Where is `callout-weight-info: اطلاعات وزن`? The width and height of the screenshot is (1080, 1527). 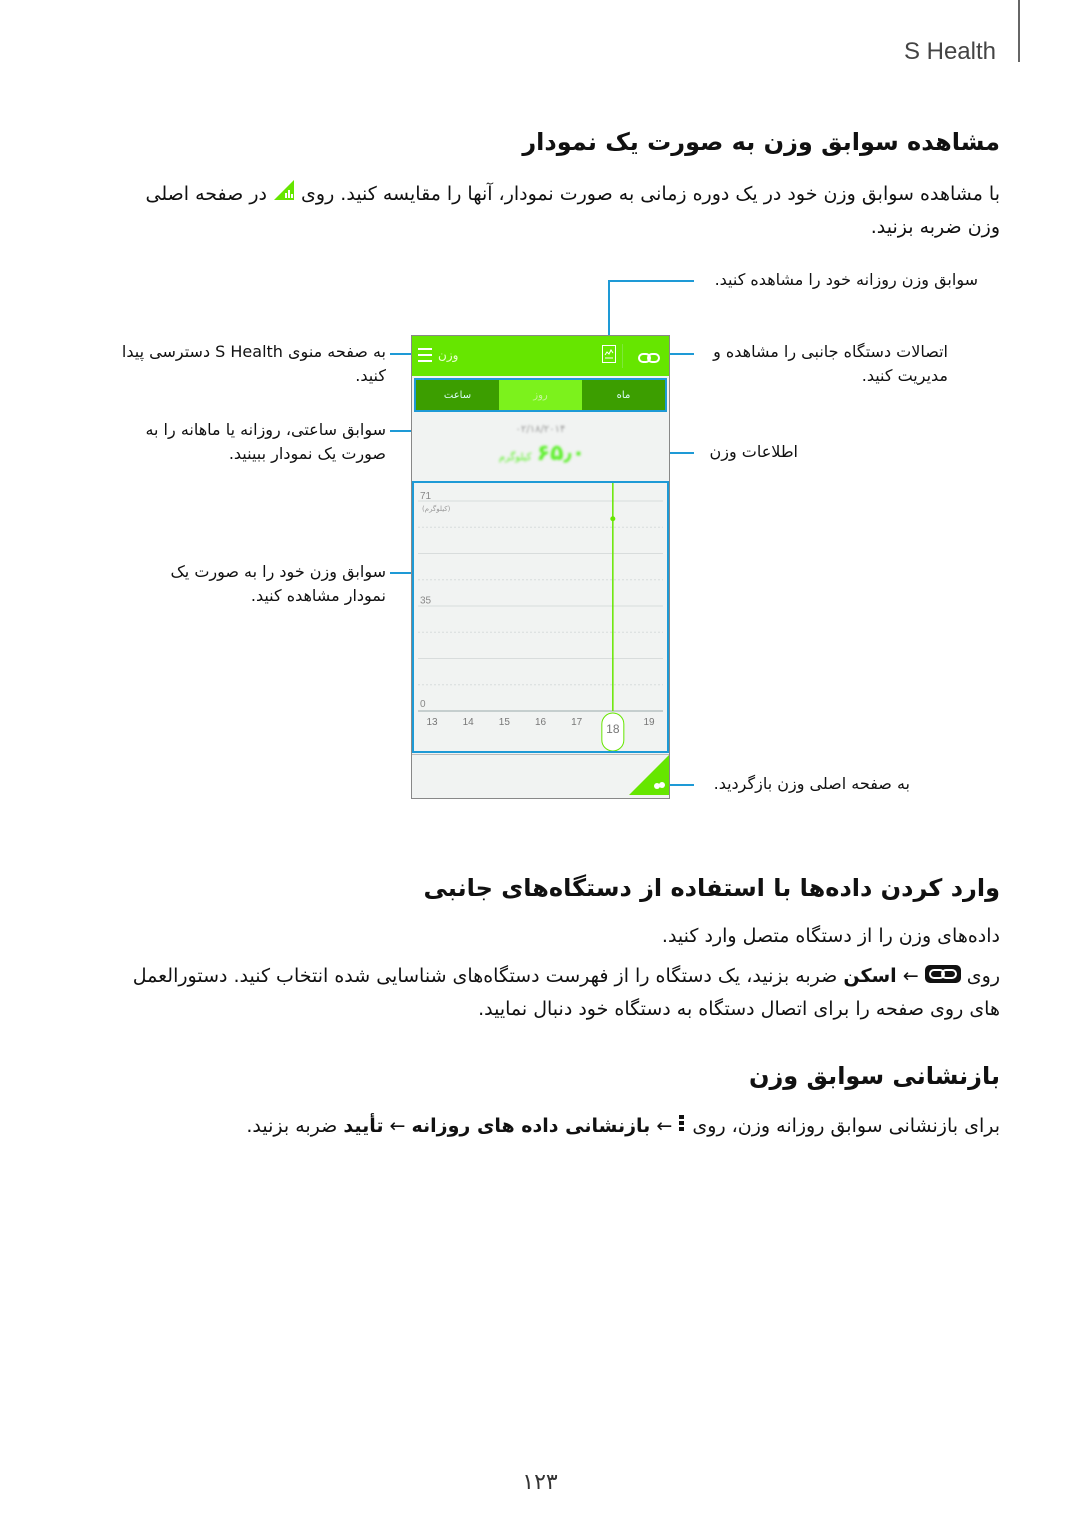 callout-weight-info: اطلاعات وزن is located at coordinates (754, 451).